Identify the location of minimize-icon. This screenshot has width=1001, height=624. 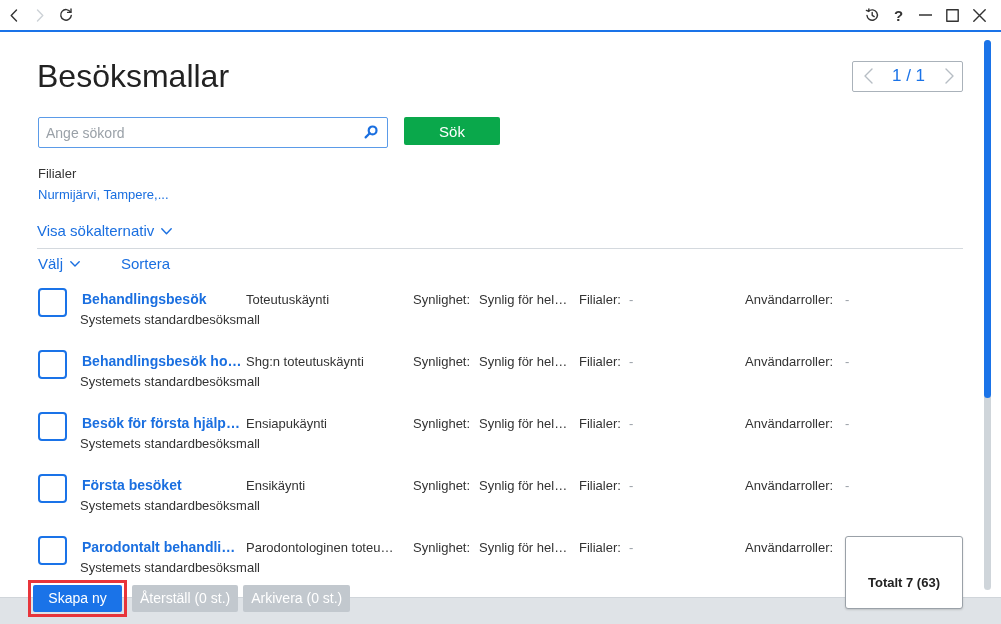
(925, 15).